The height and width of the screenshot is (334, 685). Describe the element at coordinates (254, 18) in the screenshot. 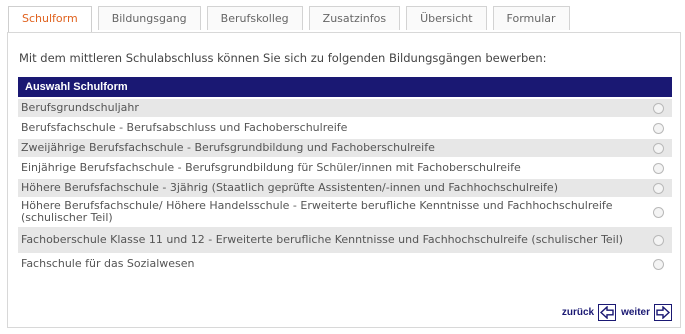

I see `tab-berufskolleg: Berufskolleg` at that location.